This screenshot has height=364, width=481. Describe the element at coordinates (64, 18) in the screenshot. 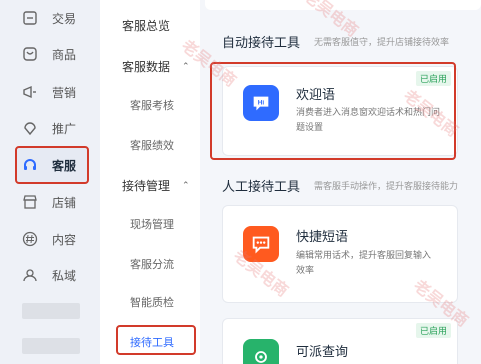

I see `nav-label: 交易` at that location.